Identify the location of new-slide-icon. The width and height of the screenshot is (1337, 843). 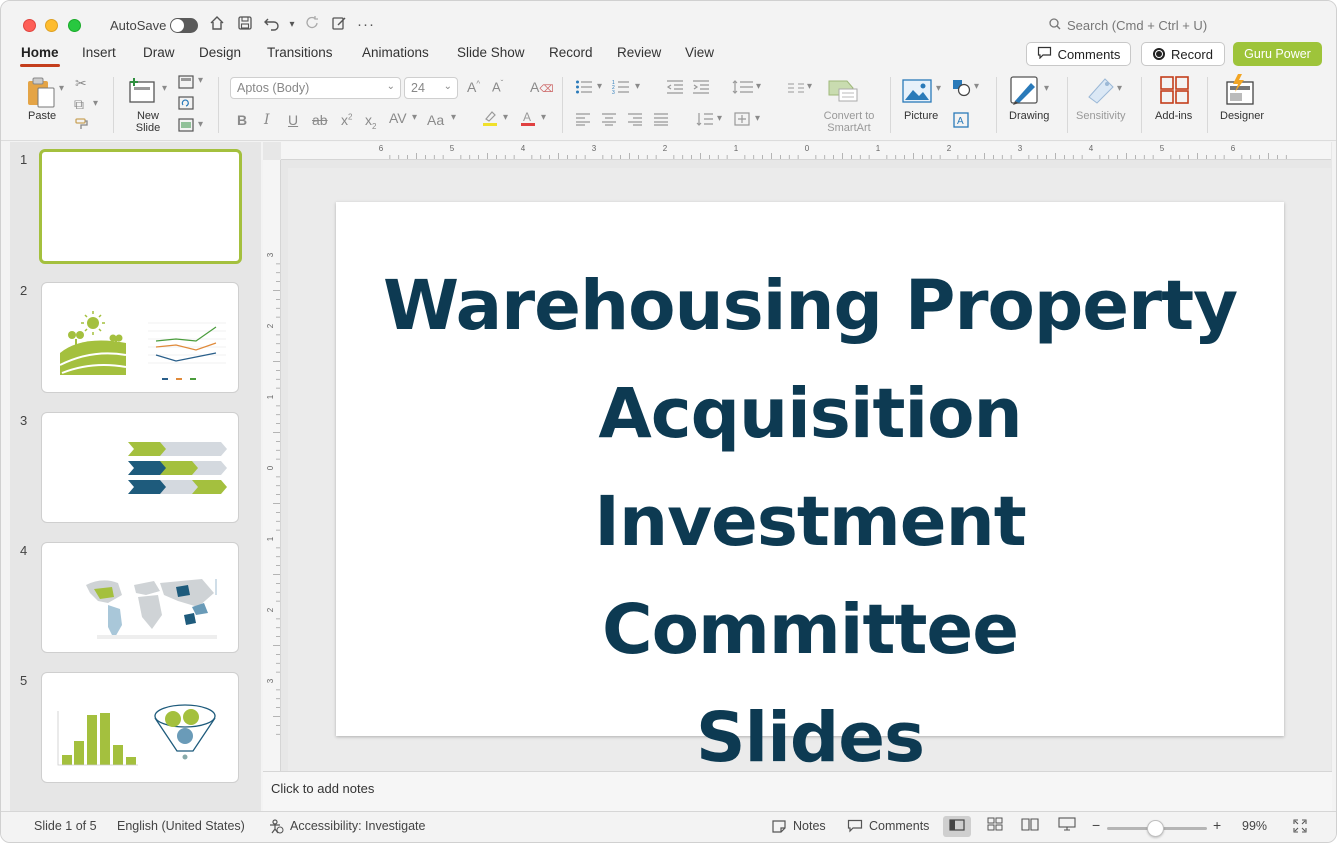
(143, 93).